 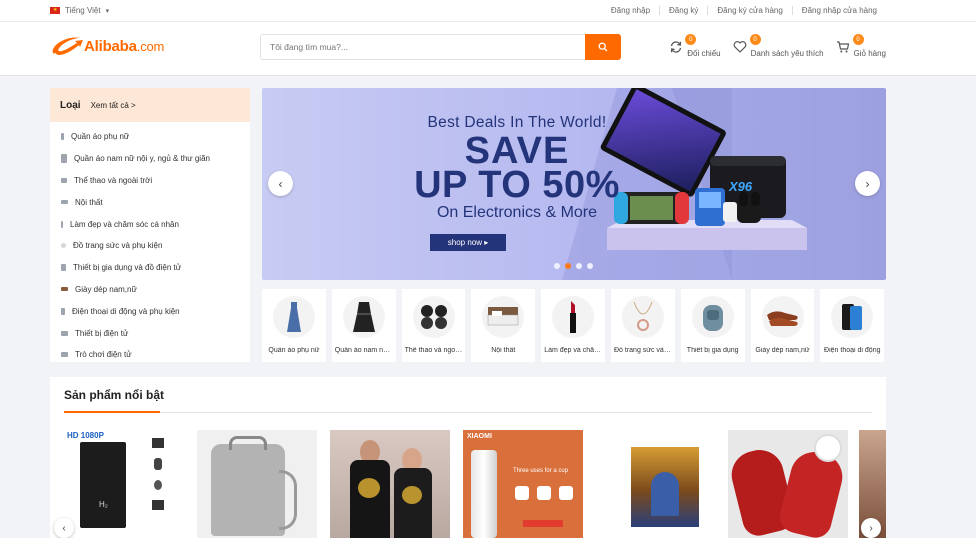 I want to click on heart-icon, so click(x=740, y=47).